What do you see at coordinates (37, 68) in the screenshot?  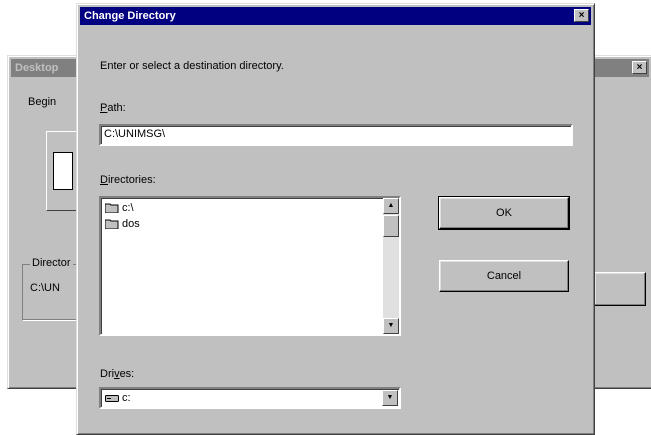 I see `background-window-title: Desktop` at bounding box center [37, 68].